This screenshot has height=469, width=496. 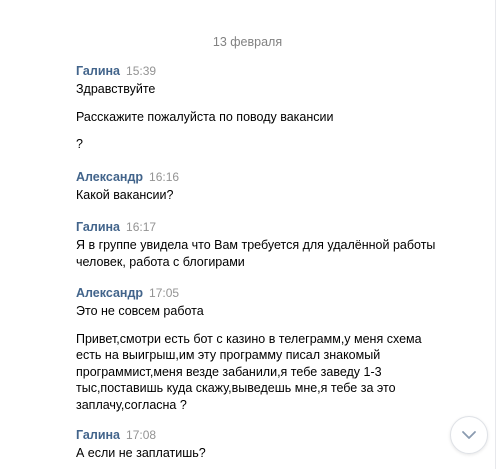 I want to click on date-separator: 13 февраля, so click(x=247, y=42).